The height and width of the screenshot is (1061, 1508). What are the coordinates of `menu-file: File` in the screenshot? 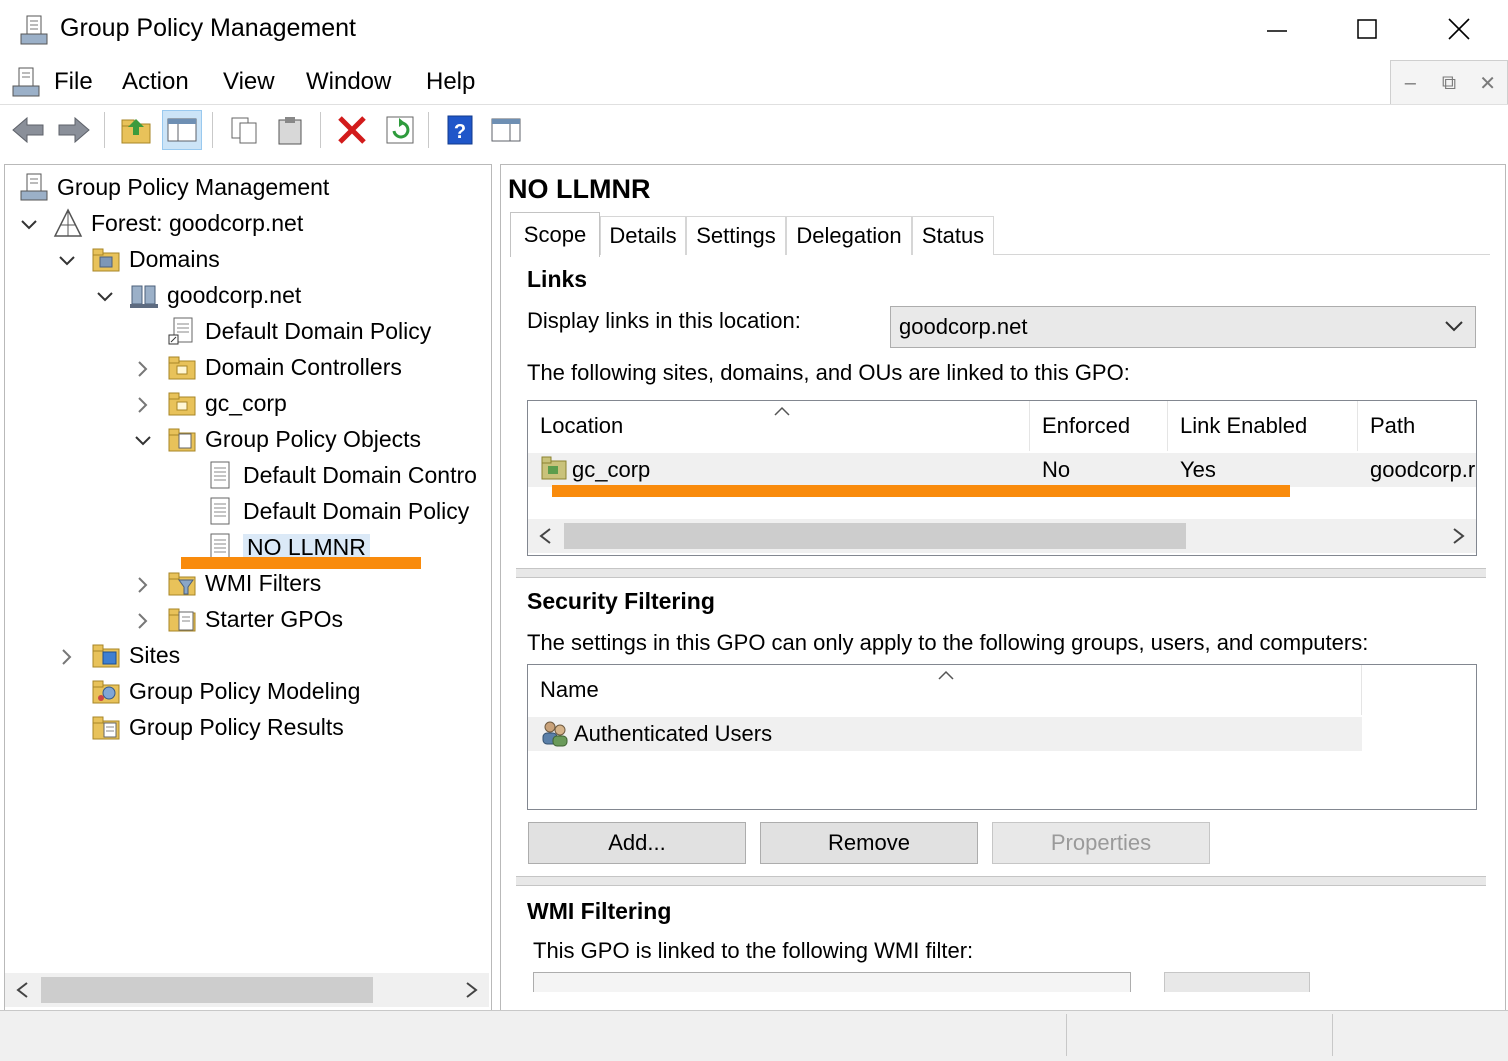 It's located at (73, 82).